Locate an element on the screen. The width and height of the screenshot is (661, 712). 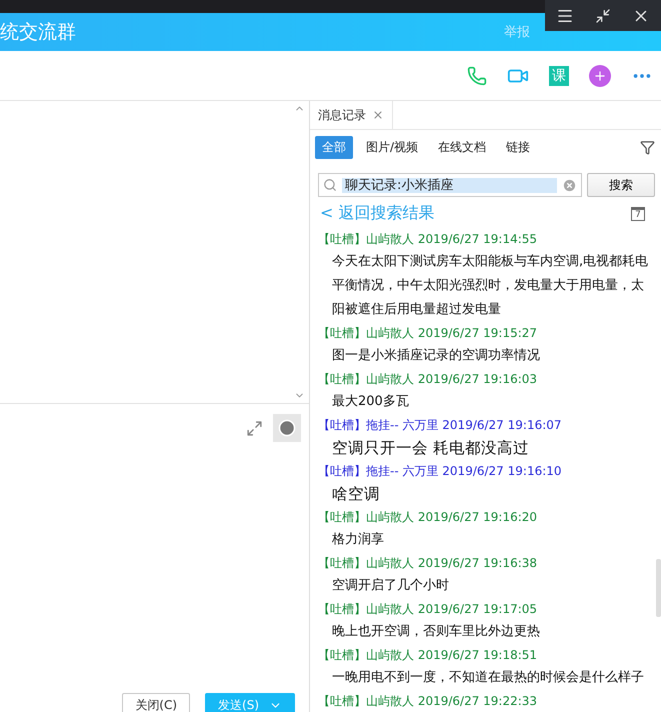
clear-icon is located at coordinates (569, 185).